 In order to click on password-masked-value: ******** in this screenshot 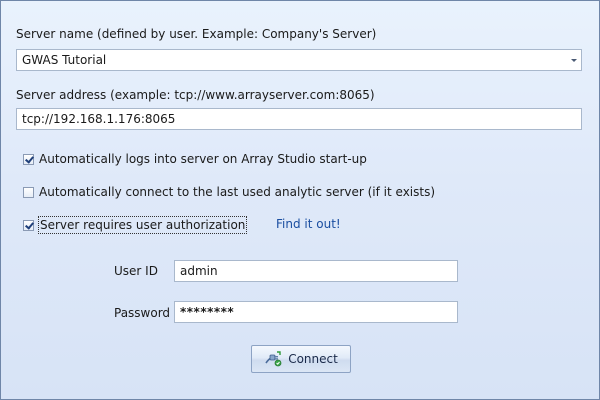, I will do `click(207, 312)`.